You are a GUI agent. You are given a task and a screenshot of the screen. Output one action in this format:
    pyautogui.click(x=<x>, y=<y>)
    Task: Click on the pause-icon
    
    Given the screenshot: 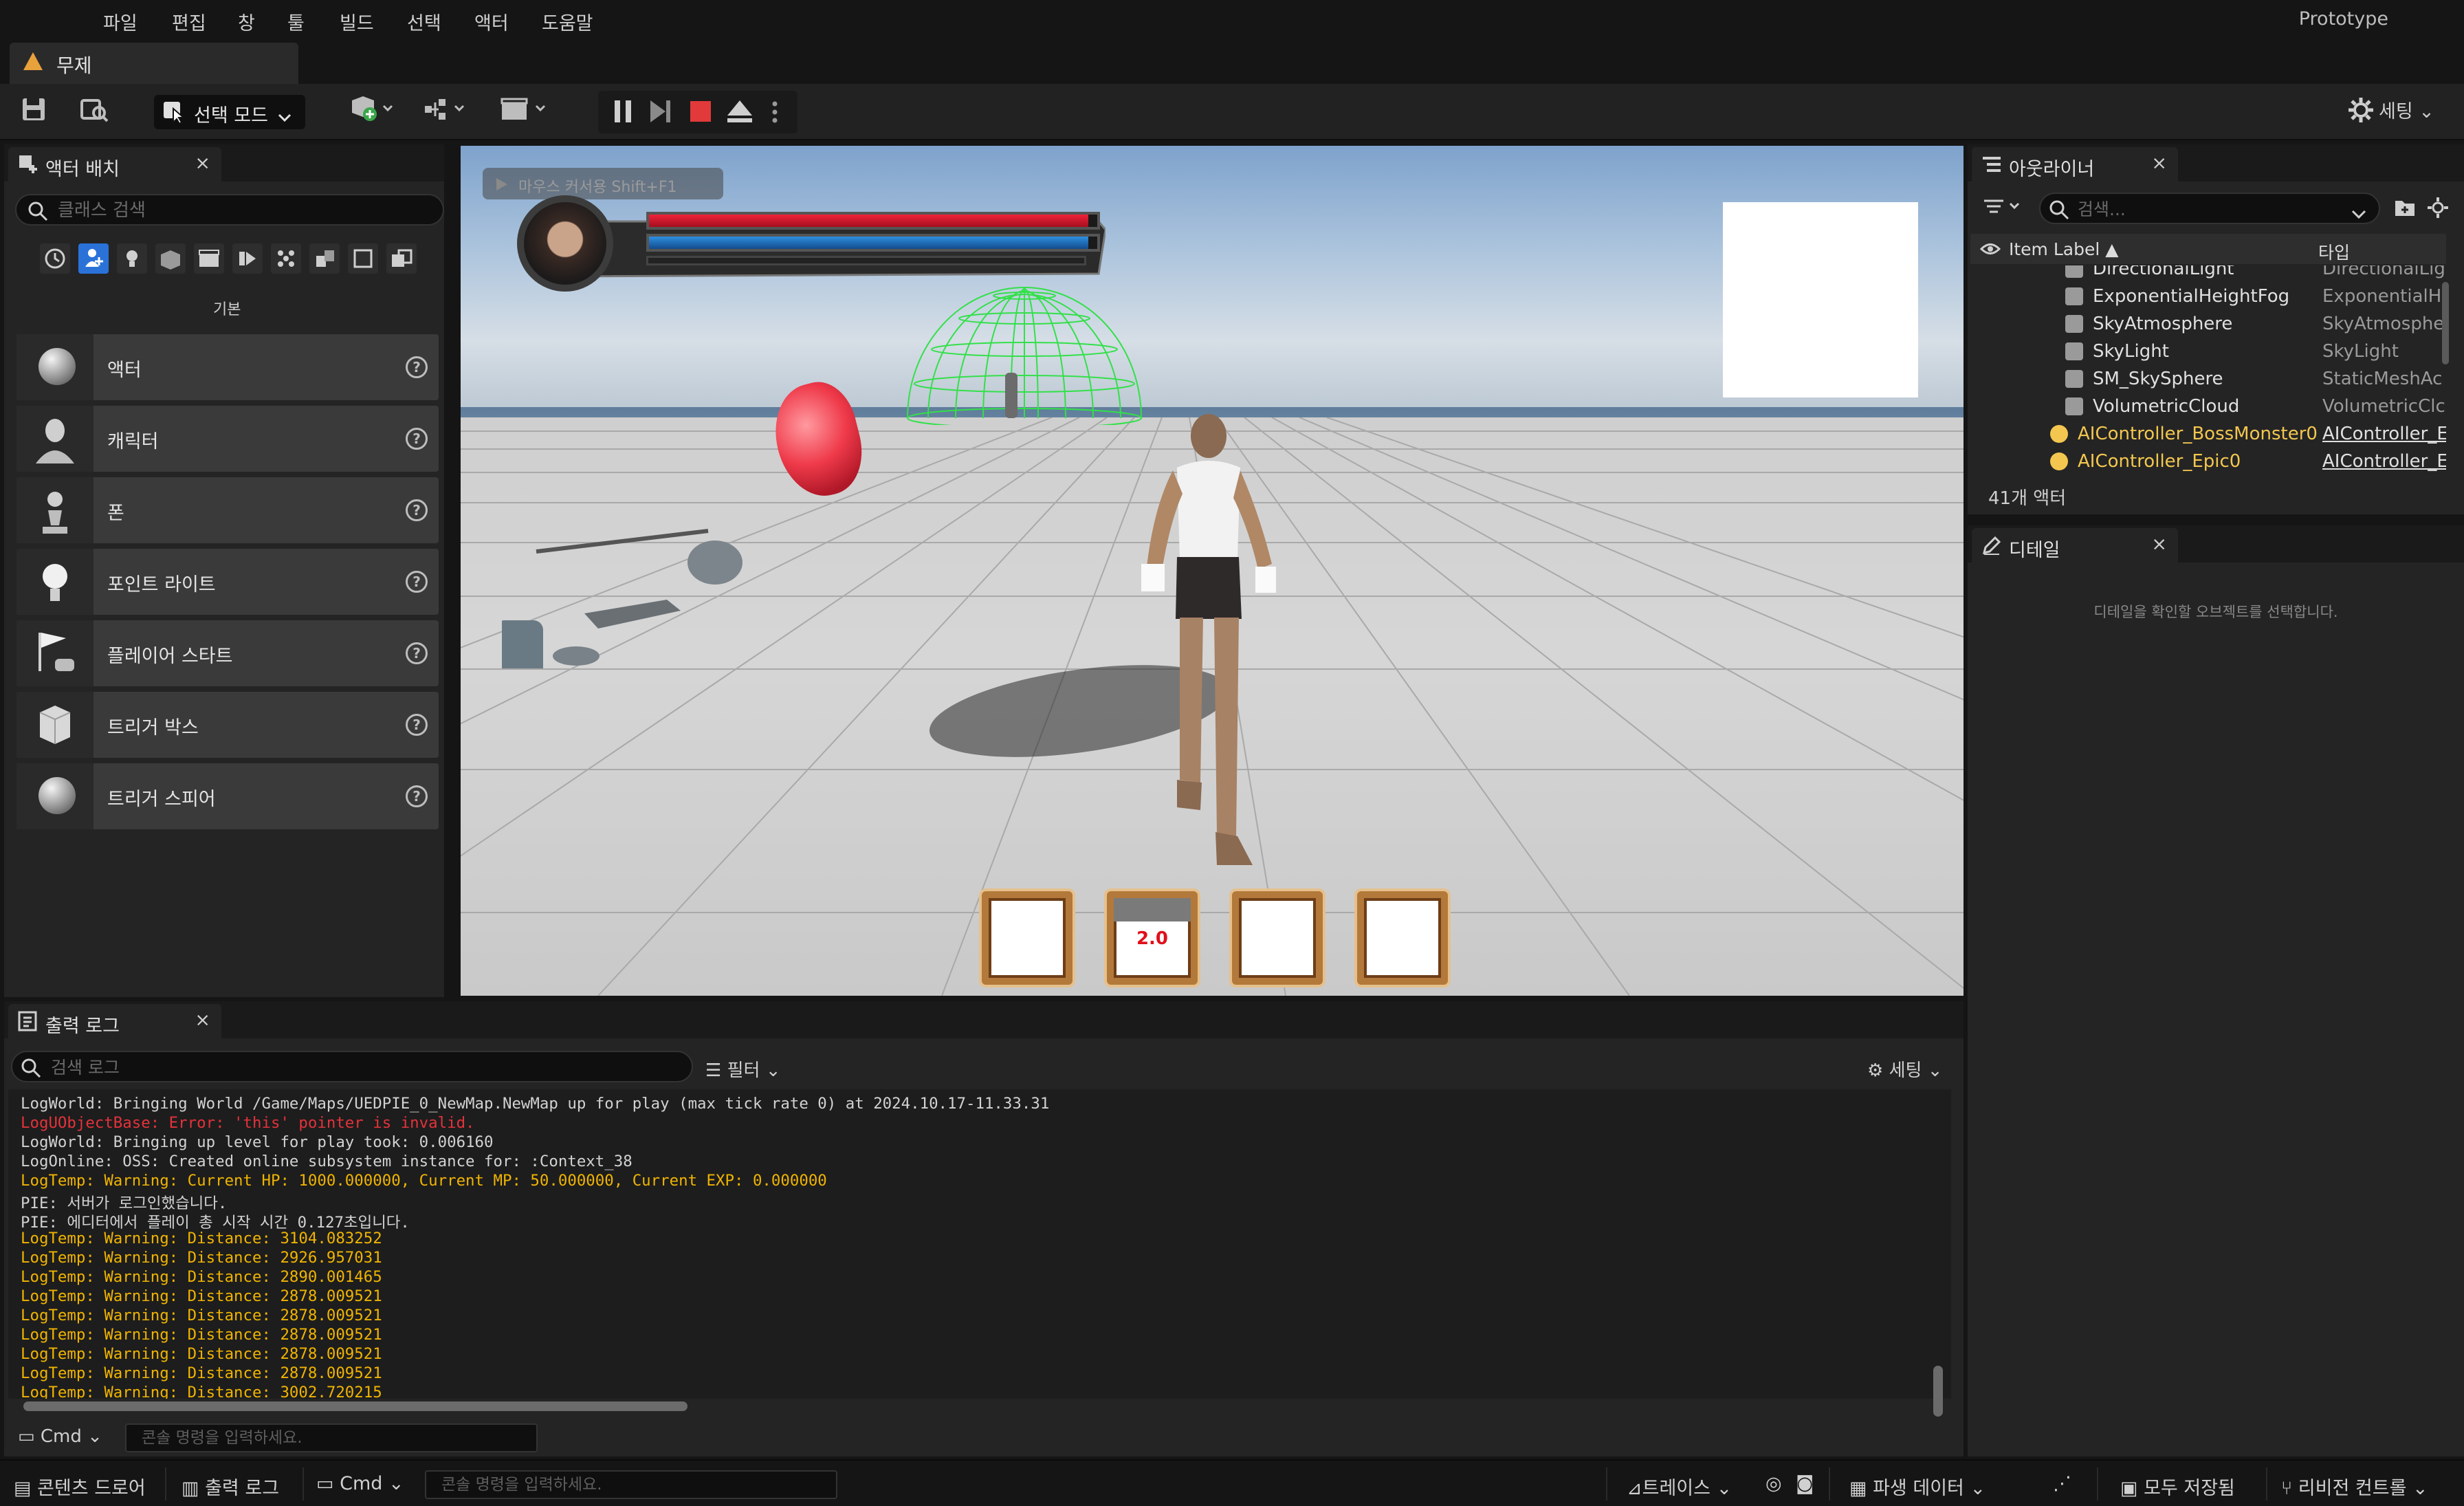 What is the action you would take?
    pyautogui.click(x=623, y=114)
    